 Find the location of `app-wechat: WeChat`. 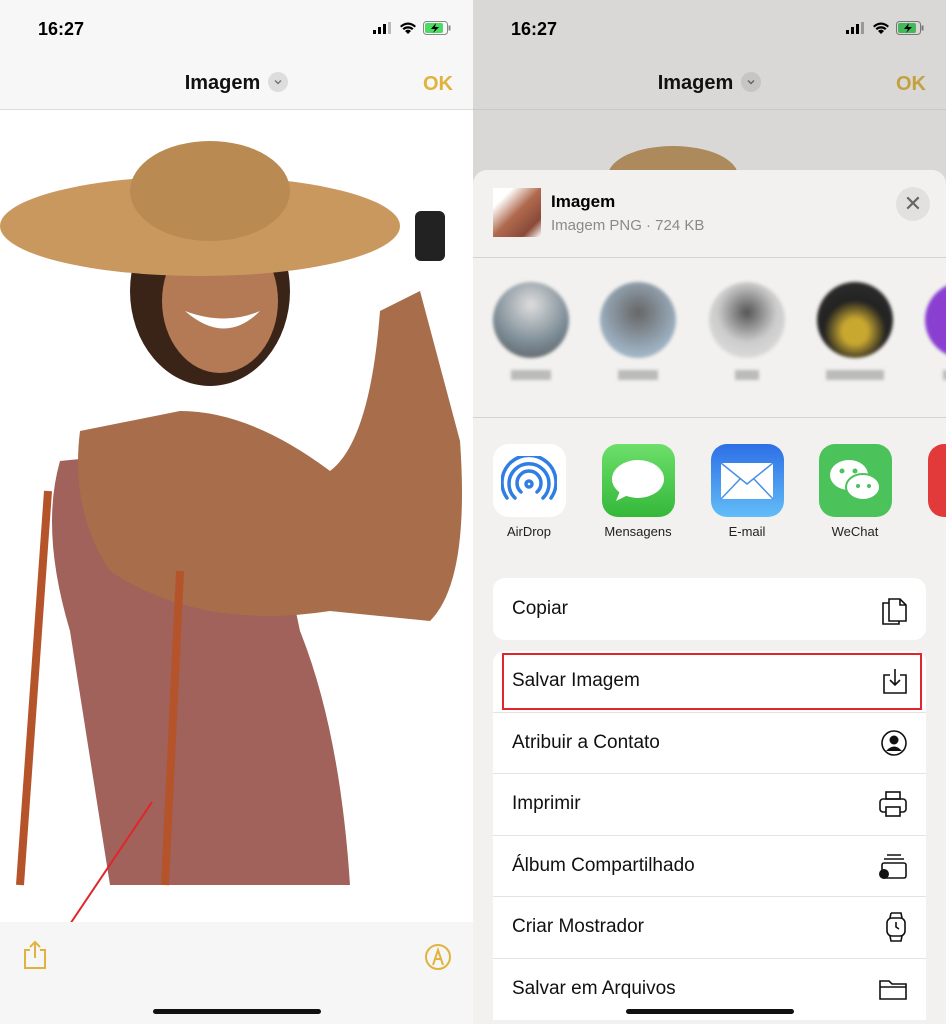

app-wechat: WeChat is located at coordinates (855, 491).